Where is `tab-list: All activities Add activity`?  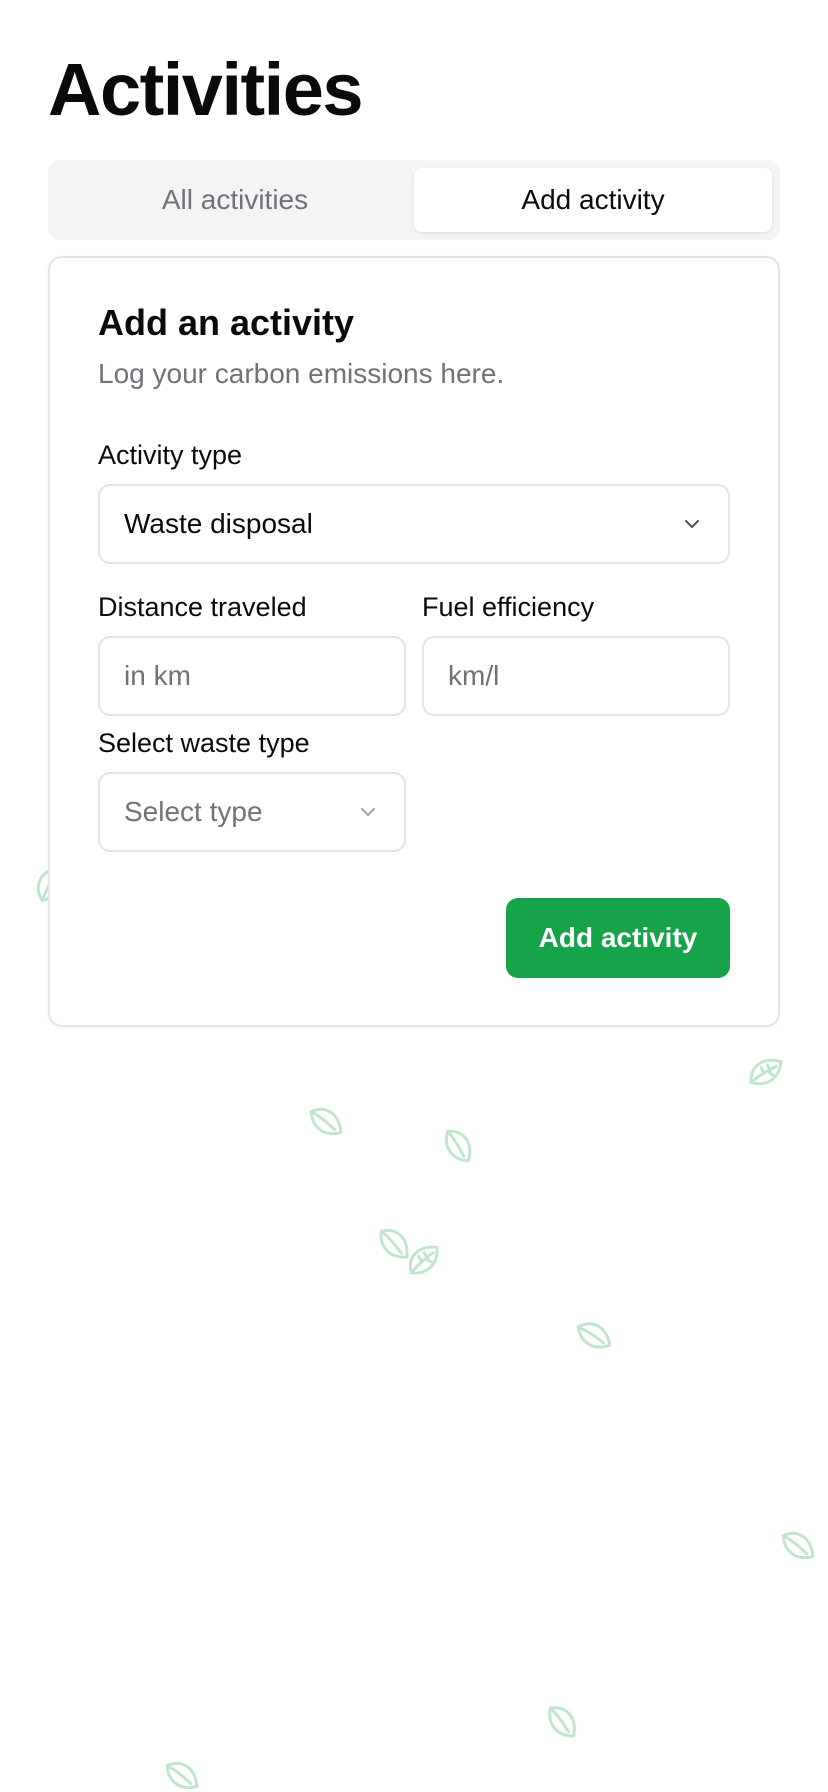 tab-list: All activities Add activity is located at coordinates (414, 200).